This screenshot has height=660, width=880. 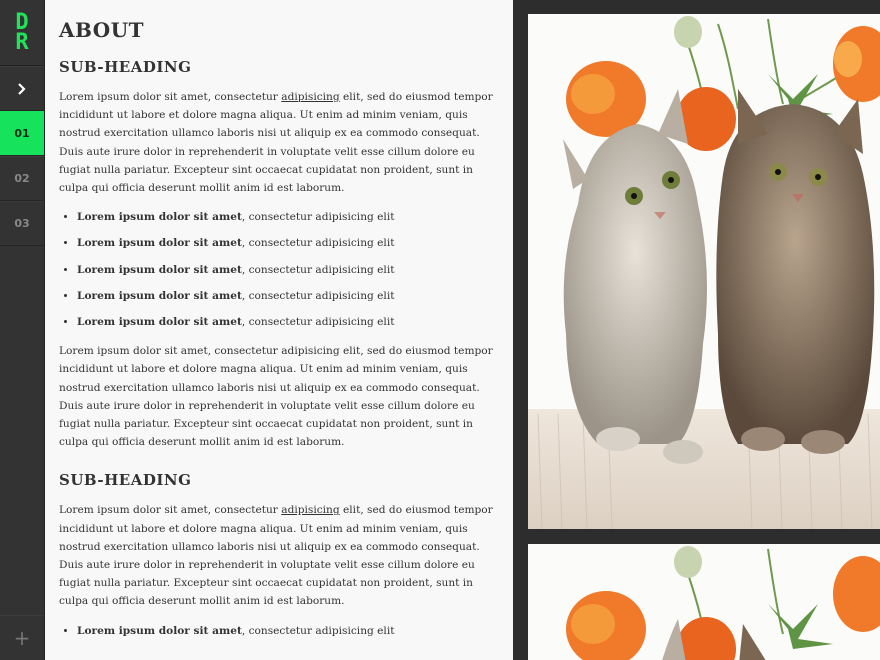 What do you see at coordinates (795, 271) in the screenshot?
I see `kitten-right` at bounding box center [795, 271].